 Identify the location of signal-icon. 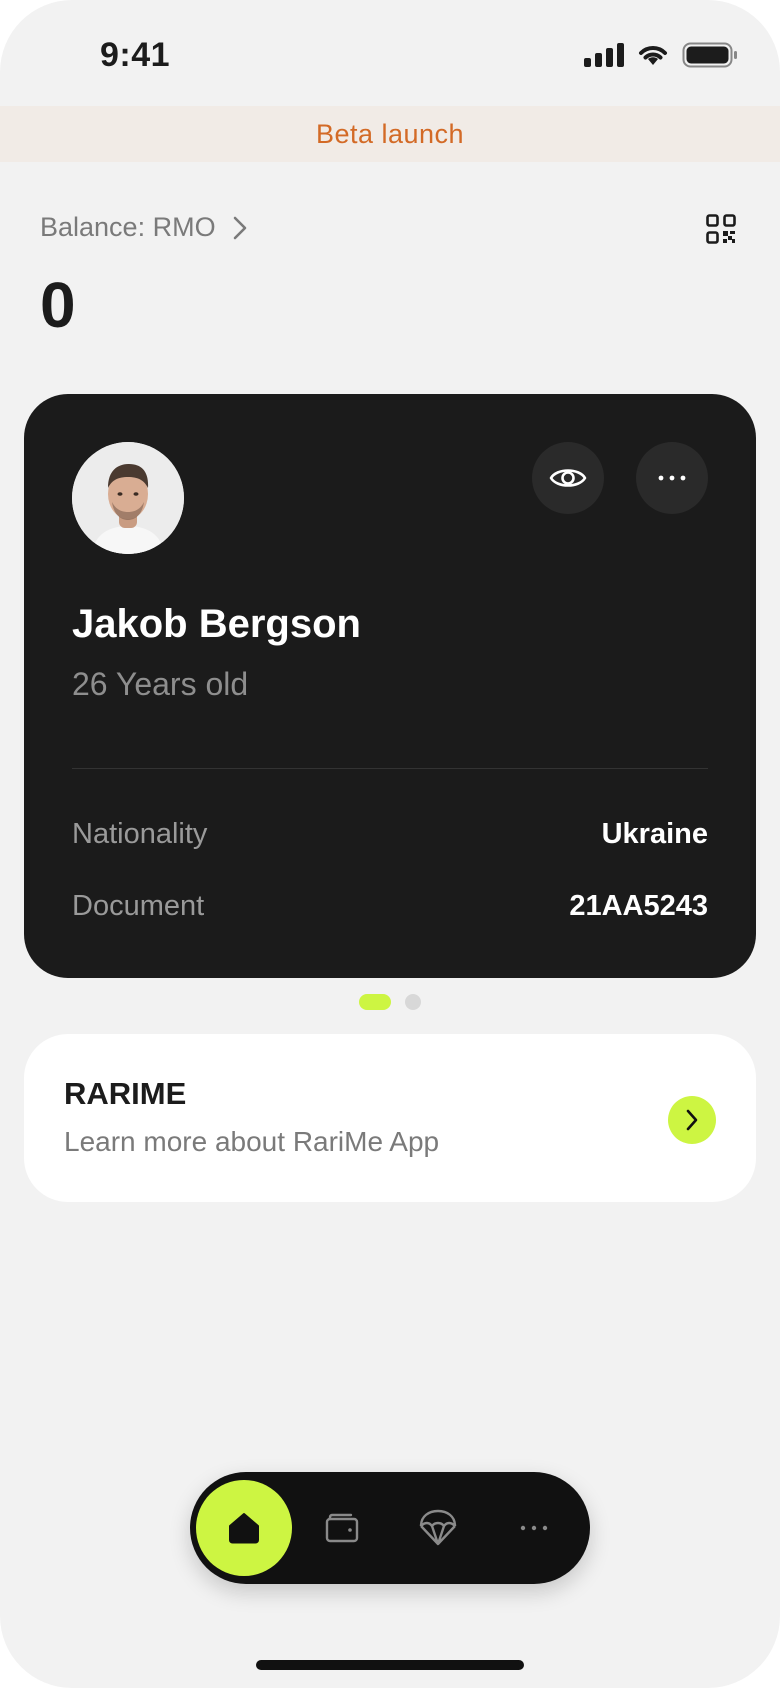
(604, 55).